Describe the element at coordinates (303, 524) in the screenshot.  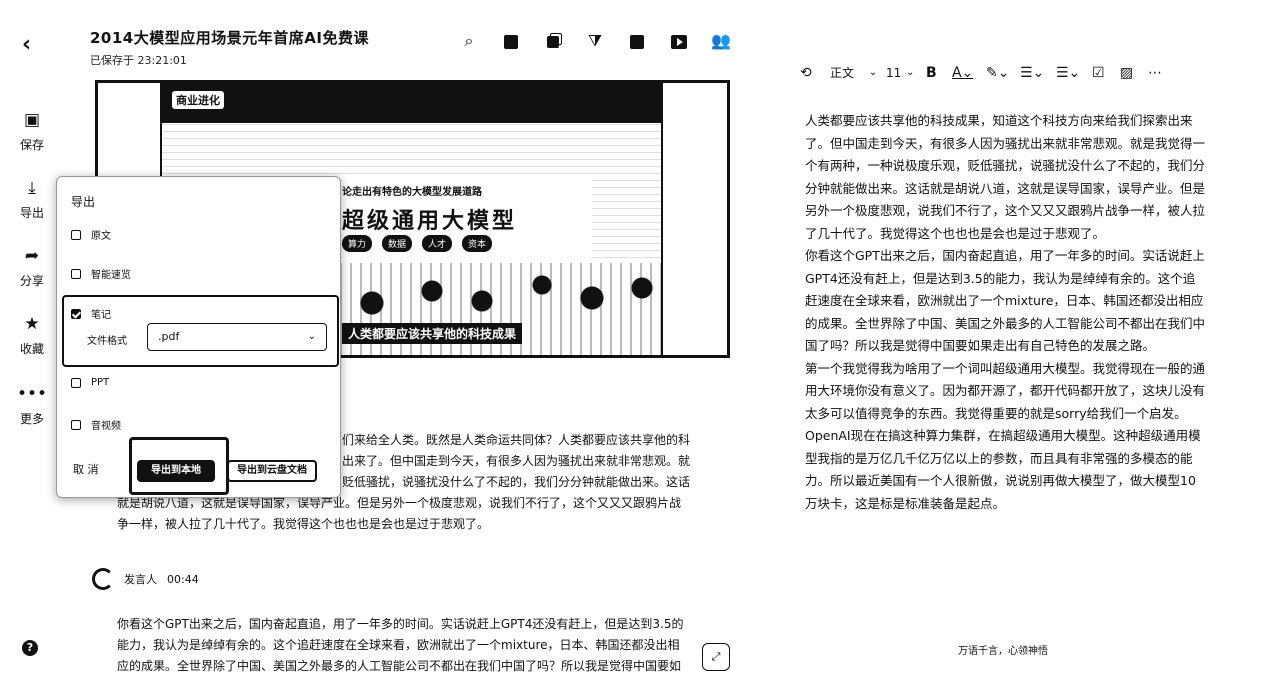
I see `transcript-line: 争一样，被人拉了几十代了。我觉得这个也也也是会也是过于悲观了。` at that location.